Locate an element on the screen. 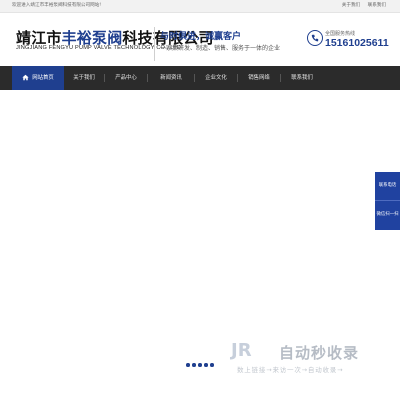 The image size is (400, 400). floating-side-panel: 联系电话 微信扫一扫 is located at coordinates (387, 201).